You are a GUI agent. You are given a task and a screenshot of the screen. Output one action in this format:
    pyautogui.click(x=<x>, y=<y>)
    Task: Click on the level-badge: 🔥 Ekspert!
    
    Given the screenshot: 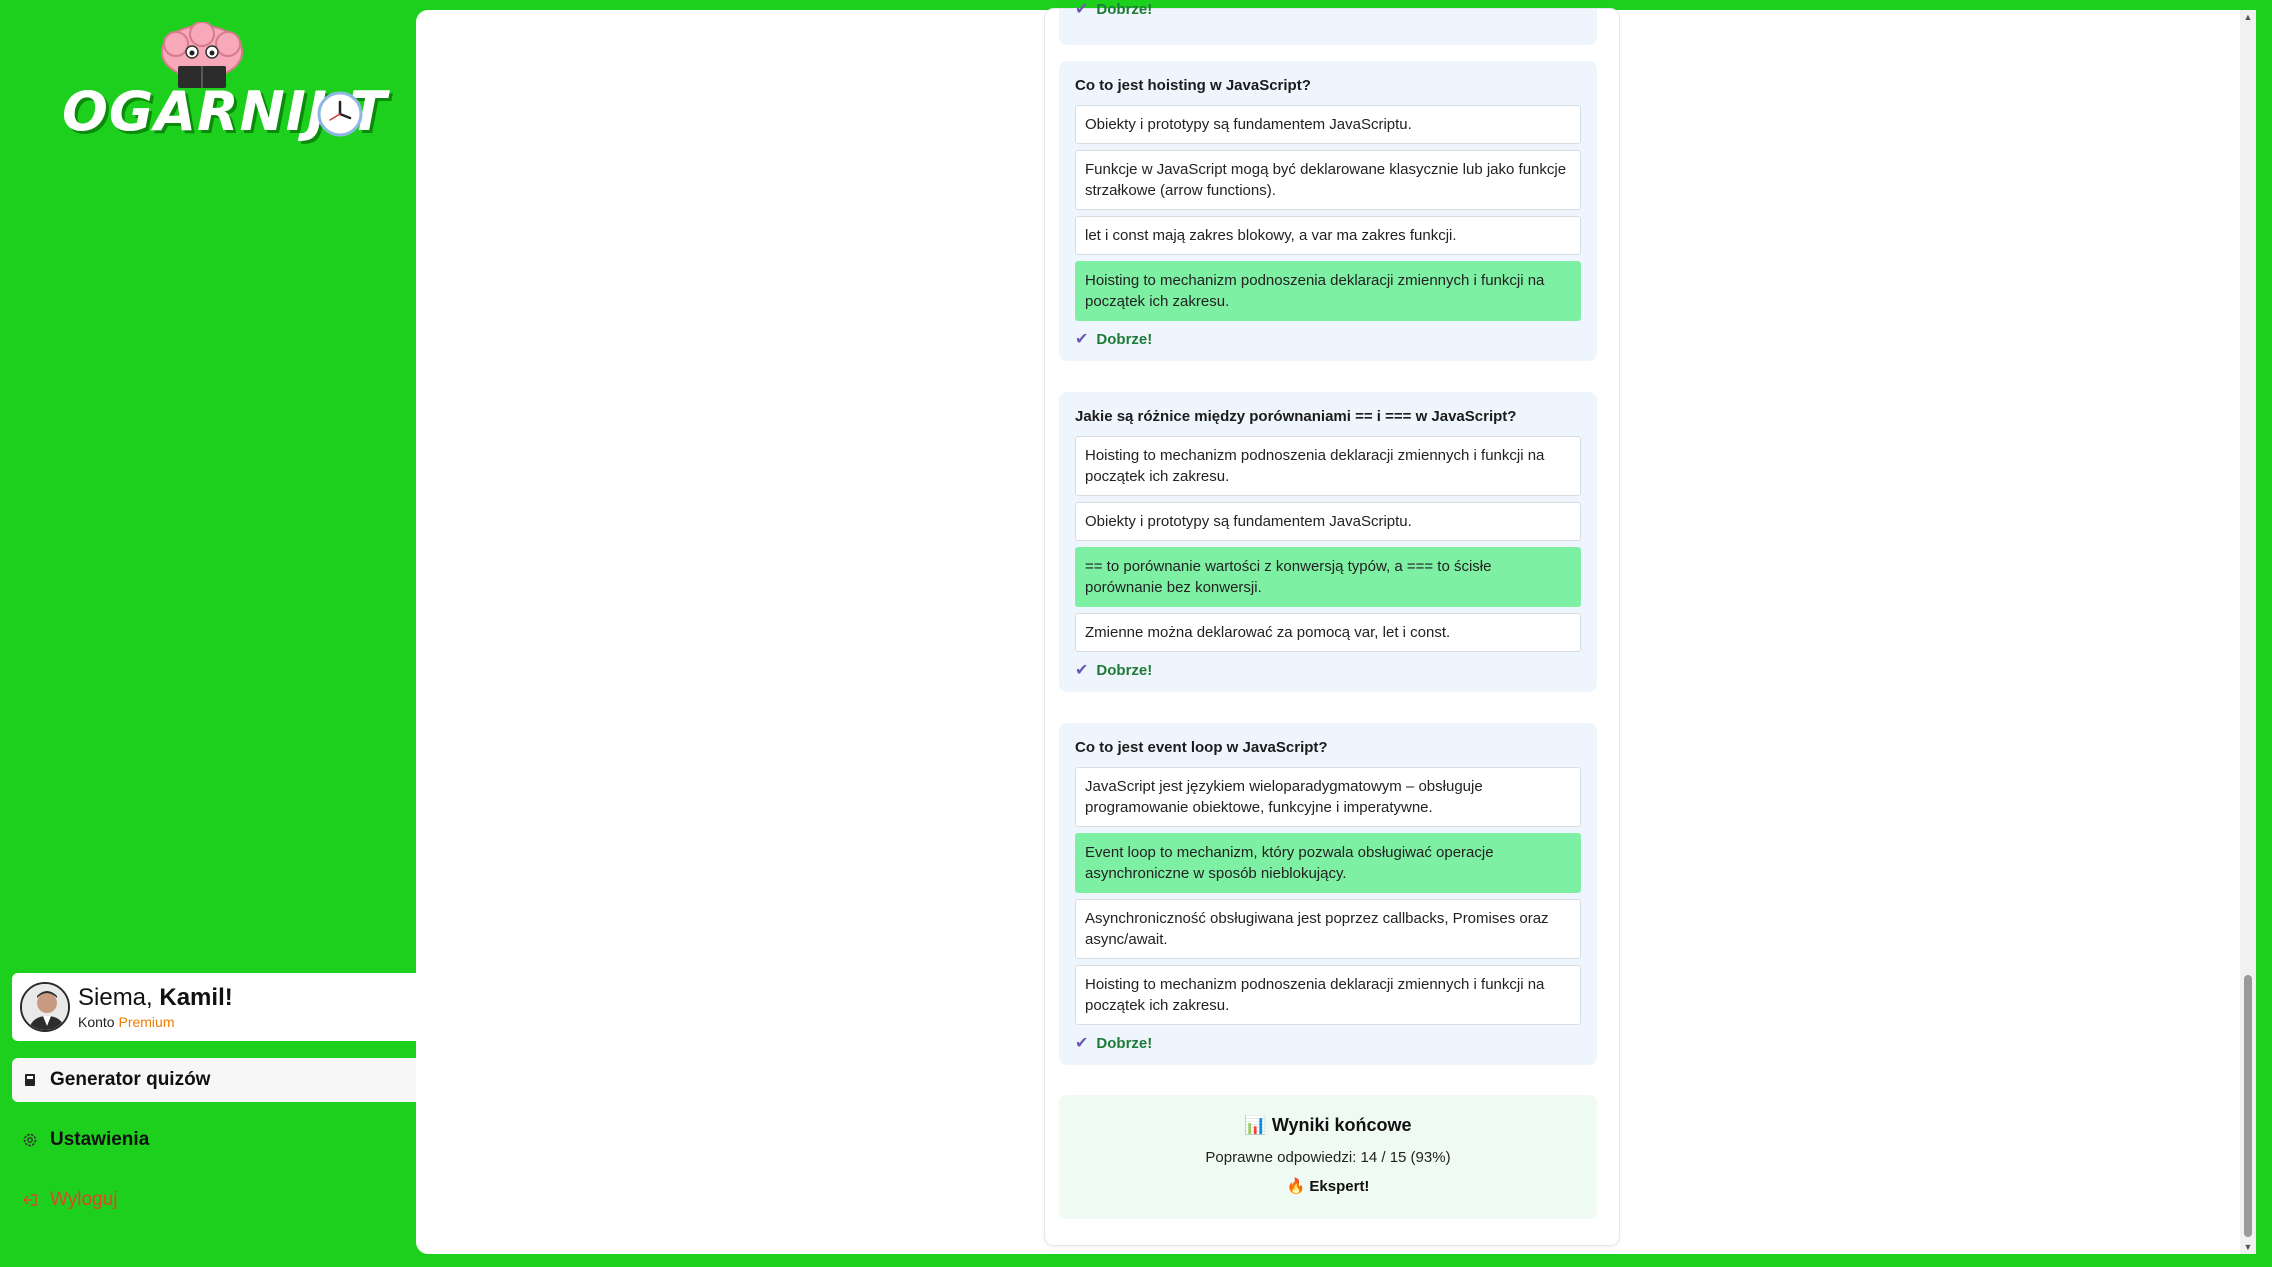 What is the action you would take?
    pyautogui.click(x=1328, y=1186)
    